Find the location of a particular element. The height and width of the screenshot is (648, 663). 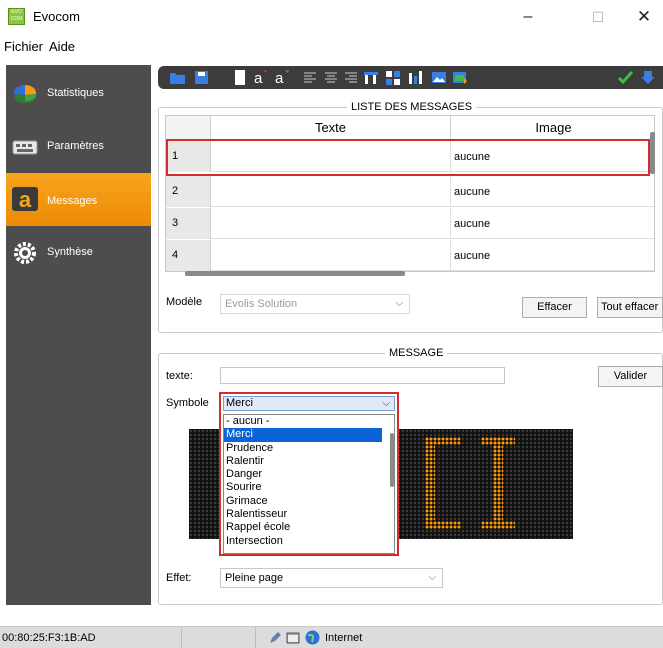

model-select: Evolis Solution ⌵ is located at coordinates (315, 304).